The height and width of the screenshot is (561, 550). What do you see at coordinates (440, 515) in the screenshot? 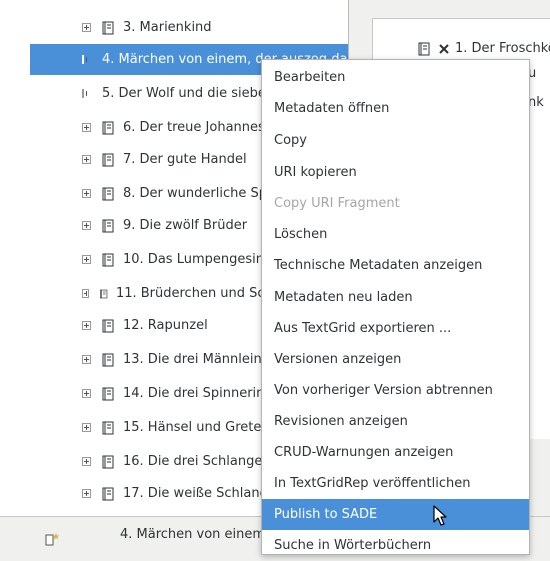
I see `mouse-pointer-icon` at bounding box center [440, 515].